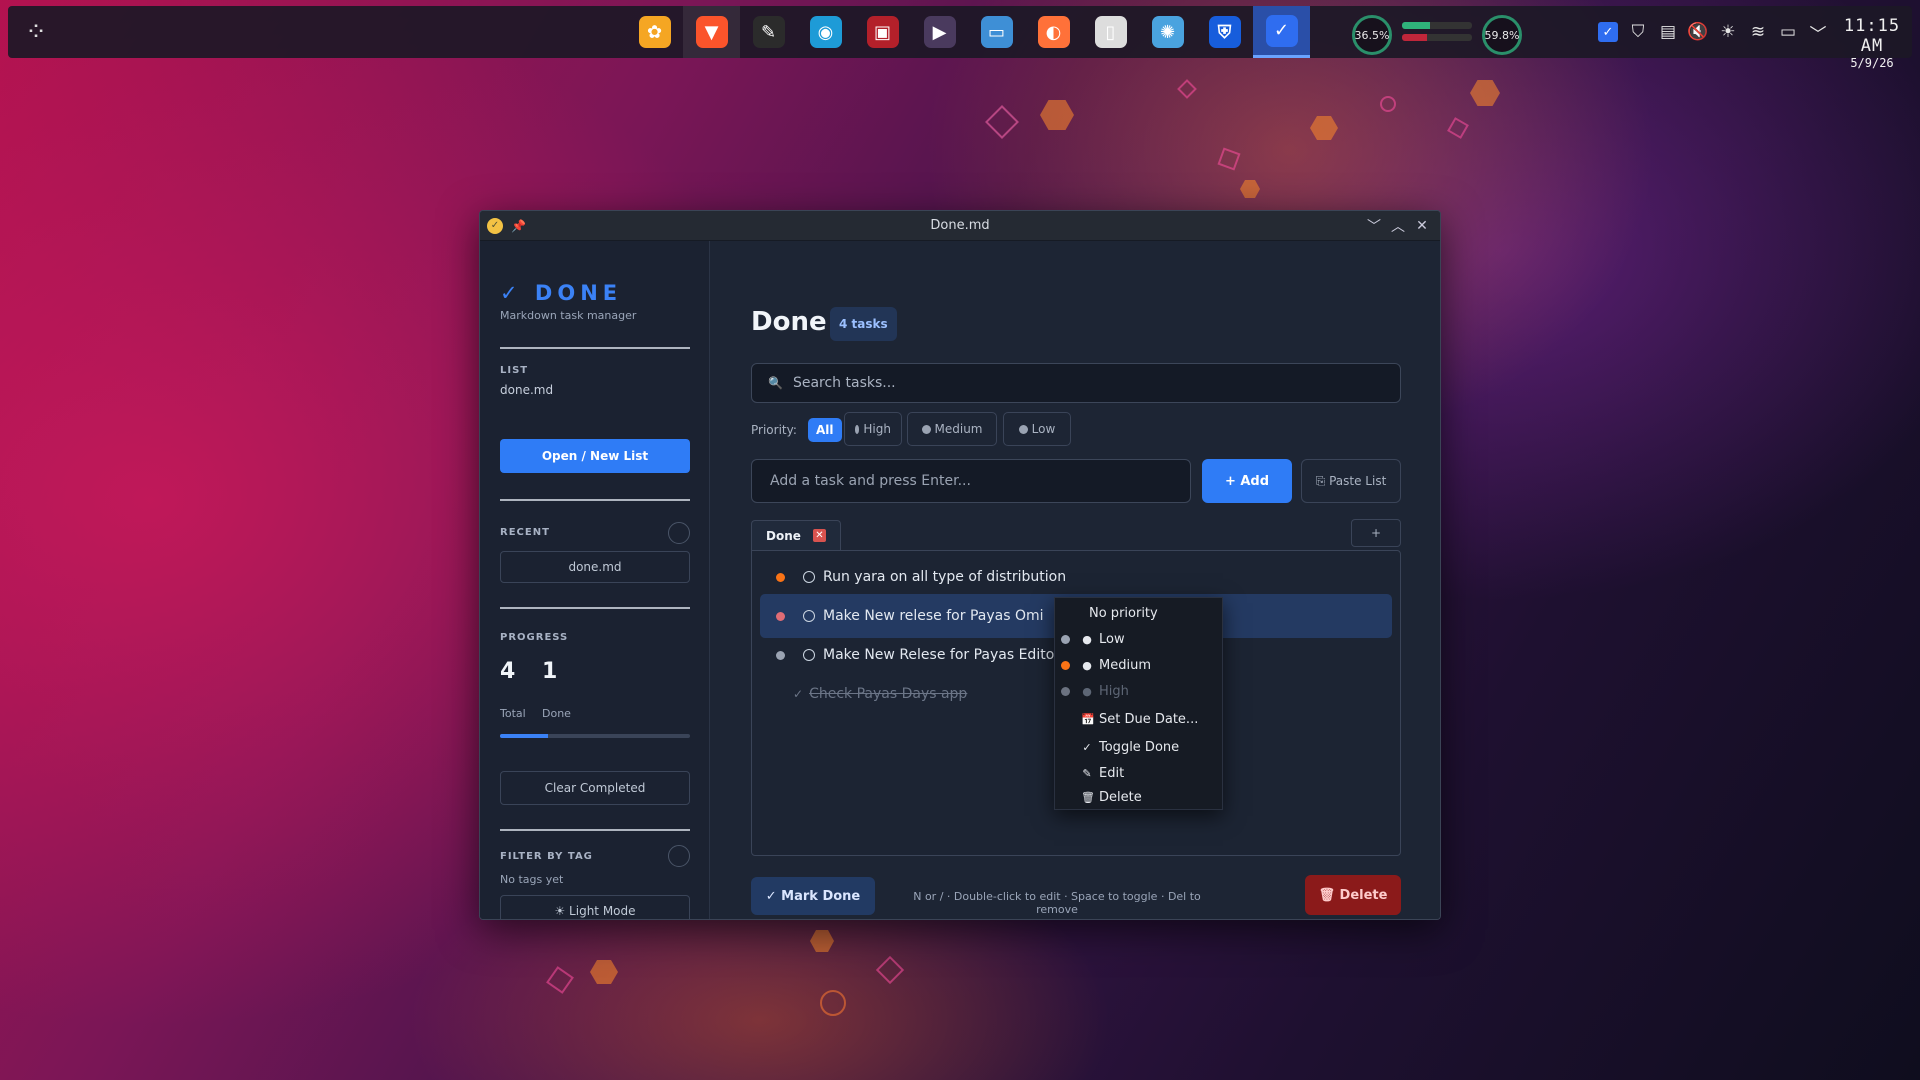 This screenshot has width=1920, height=1080. I want to click on taskbar-app-settings-app: ✺, so click(1167, 32).